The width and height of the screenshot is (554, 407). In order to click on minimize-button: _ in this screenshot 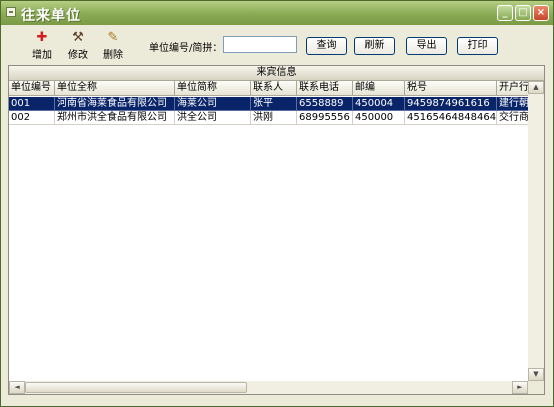, I will do `click(505, 13)`.